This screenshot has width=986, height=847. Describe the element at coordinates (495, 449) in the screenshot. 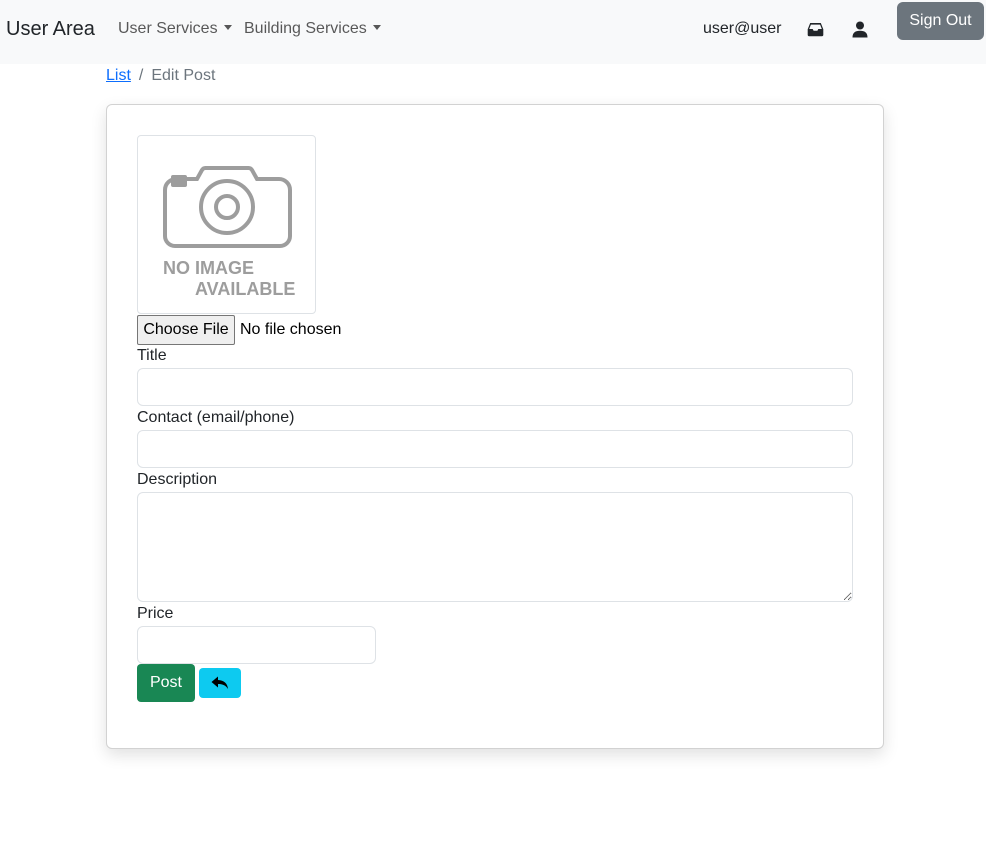

I see `contact-input` at that location.